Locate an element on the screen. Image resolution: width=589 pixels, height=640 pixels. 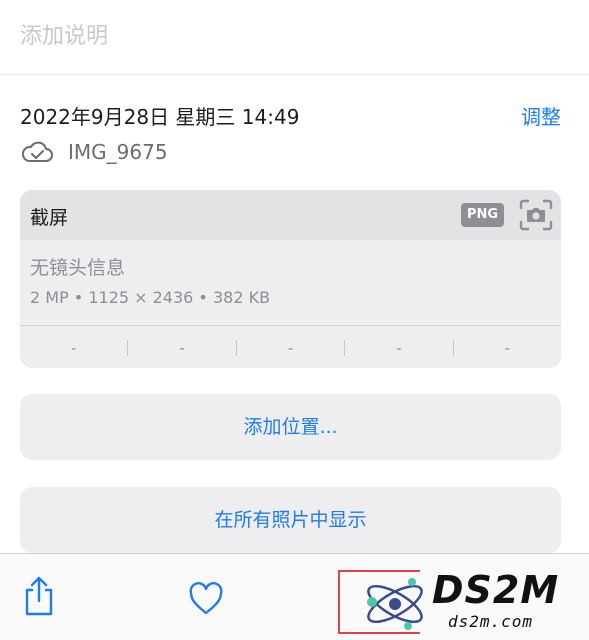
screenshot-camera-icon is located at coordinates (536, 215).